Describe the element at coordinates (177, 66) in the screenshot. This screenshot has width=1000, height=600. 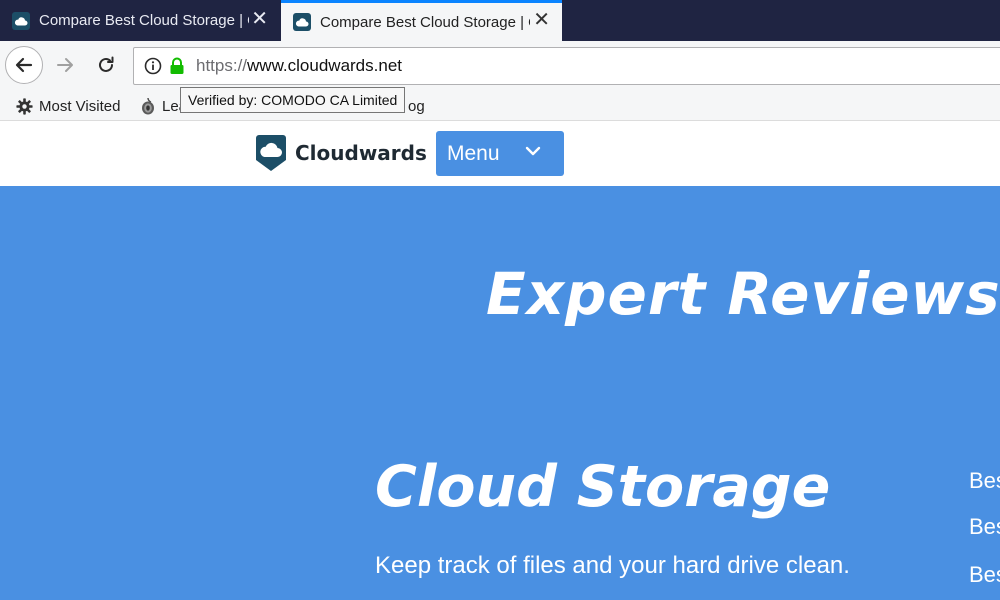
I see `lock-icon` at that location.